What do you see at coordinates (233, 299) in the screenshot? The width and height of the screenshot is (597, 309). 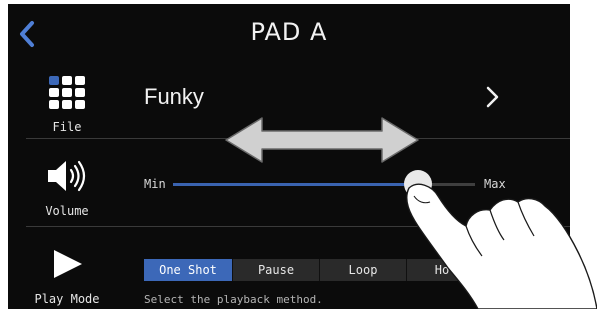 I see `play-mode-hint: Select the playback method.` at bounding box center [233, 299].